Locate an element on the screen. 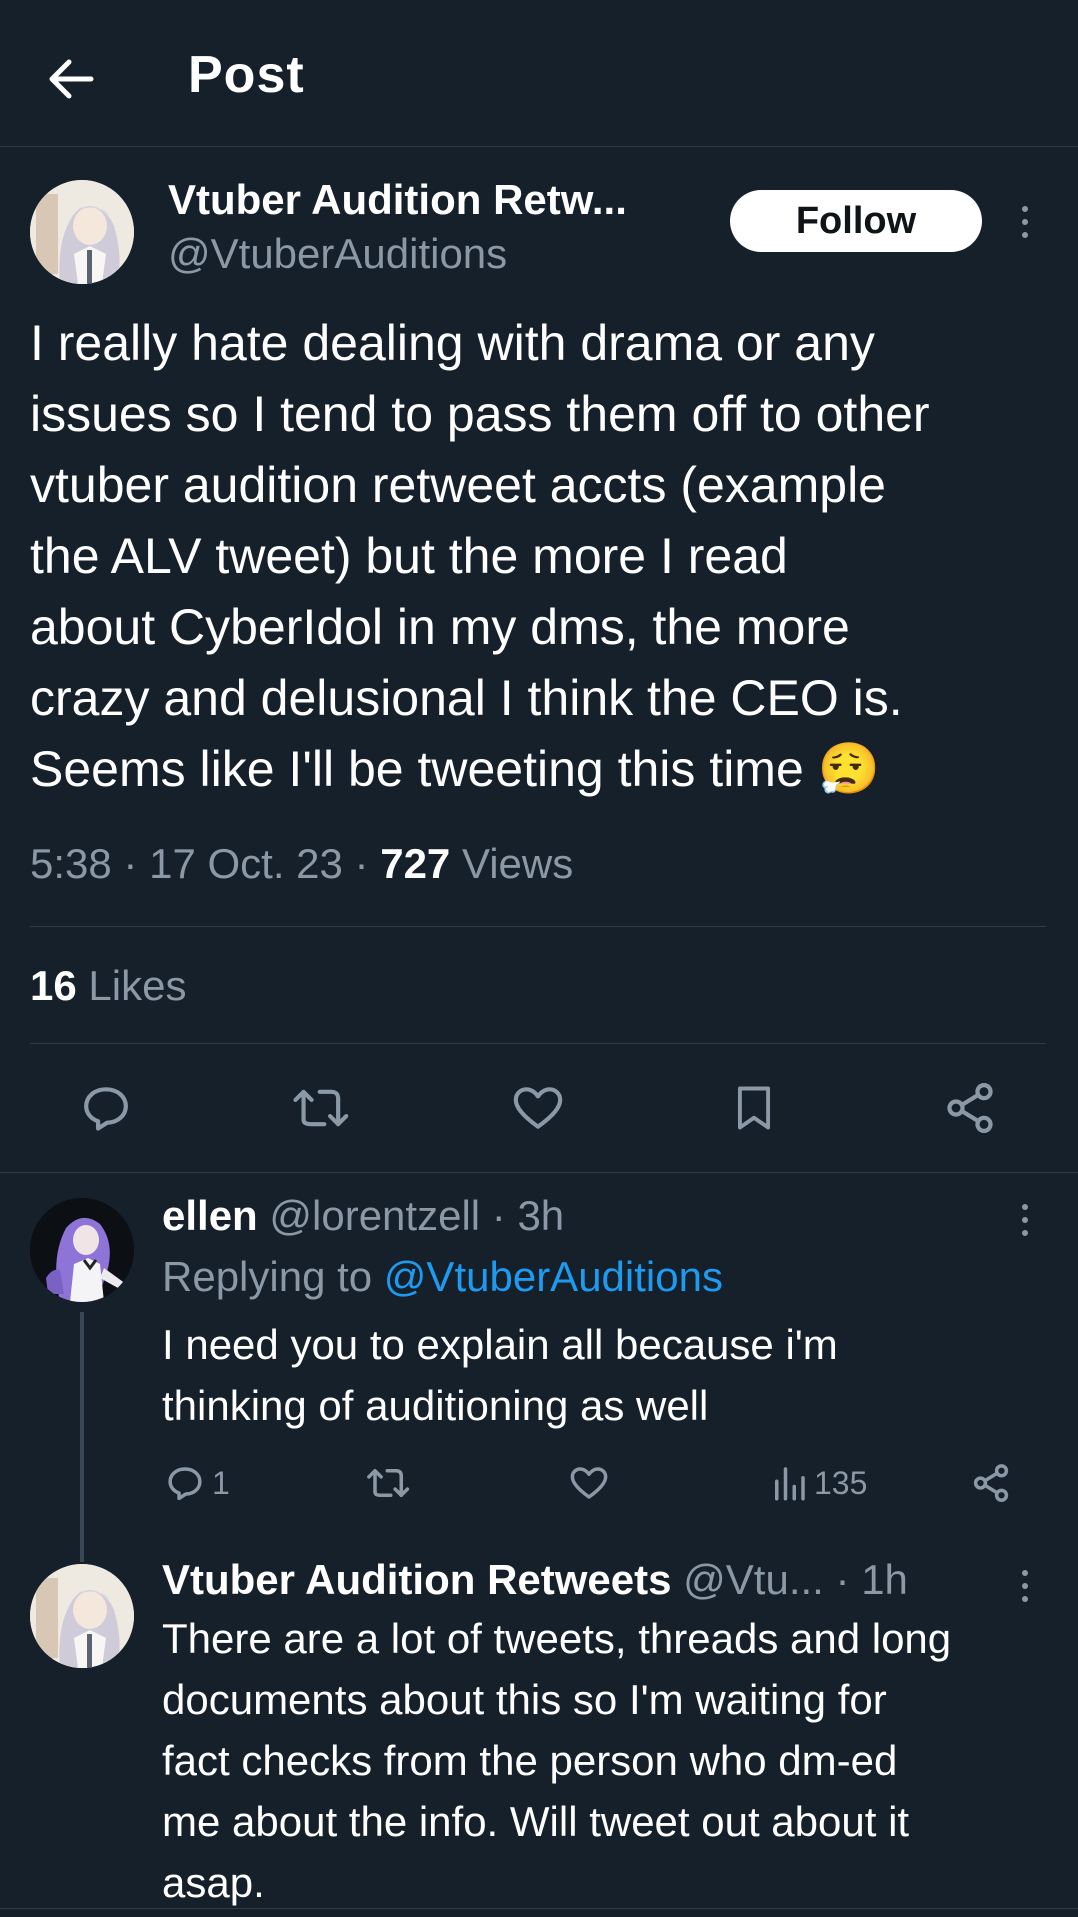 Image resolution: width=1078 pixels, height=1917 pixels. reply-time: 3h is located at coordinates (541, 1215).